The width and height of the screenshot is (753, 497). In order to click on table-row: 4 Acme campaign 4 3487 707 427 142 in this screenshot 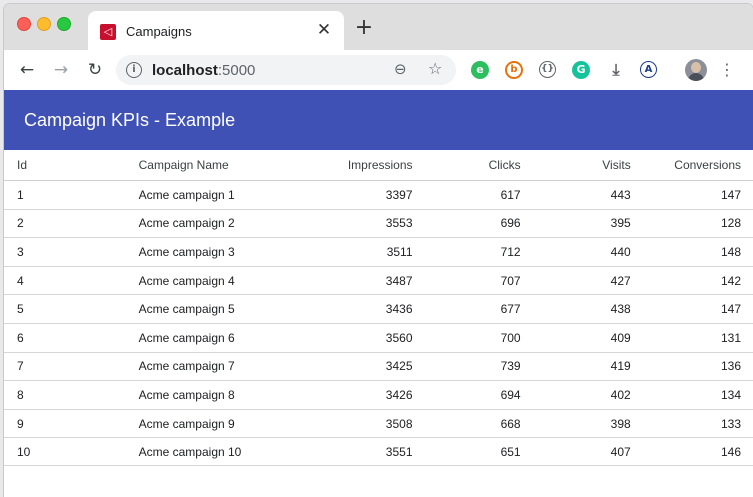, I will do `click(378, 281)`.